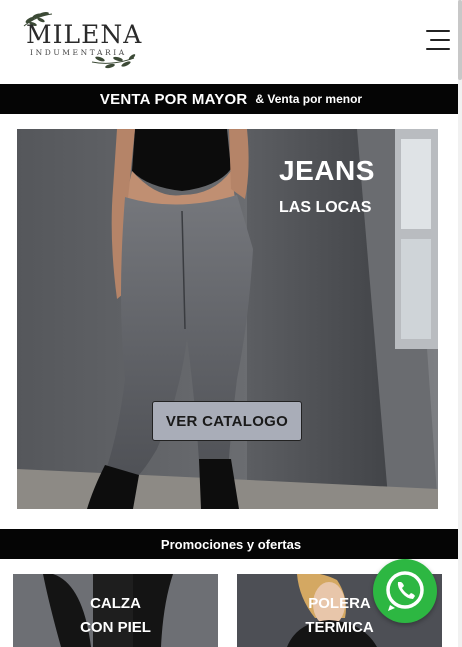 This screenshot has width=462, height=647. Describe the element at coordinates (84, 34) in the screenshot. I see `logo-name: MILENA` at that location.